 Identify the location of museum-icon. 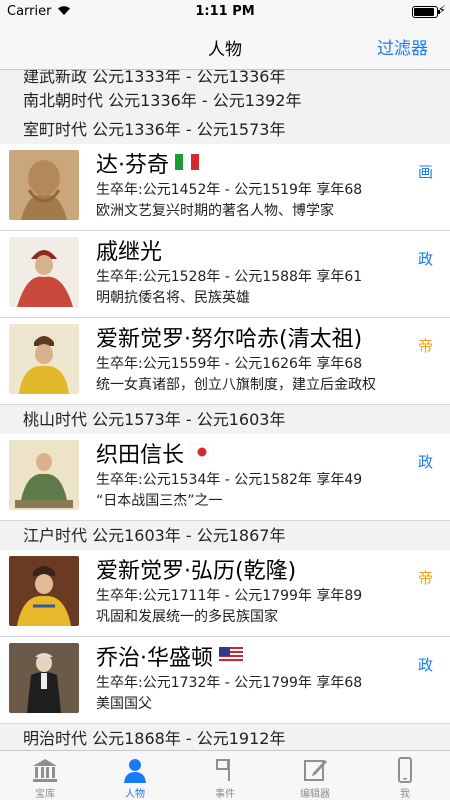
(45, 770).